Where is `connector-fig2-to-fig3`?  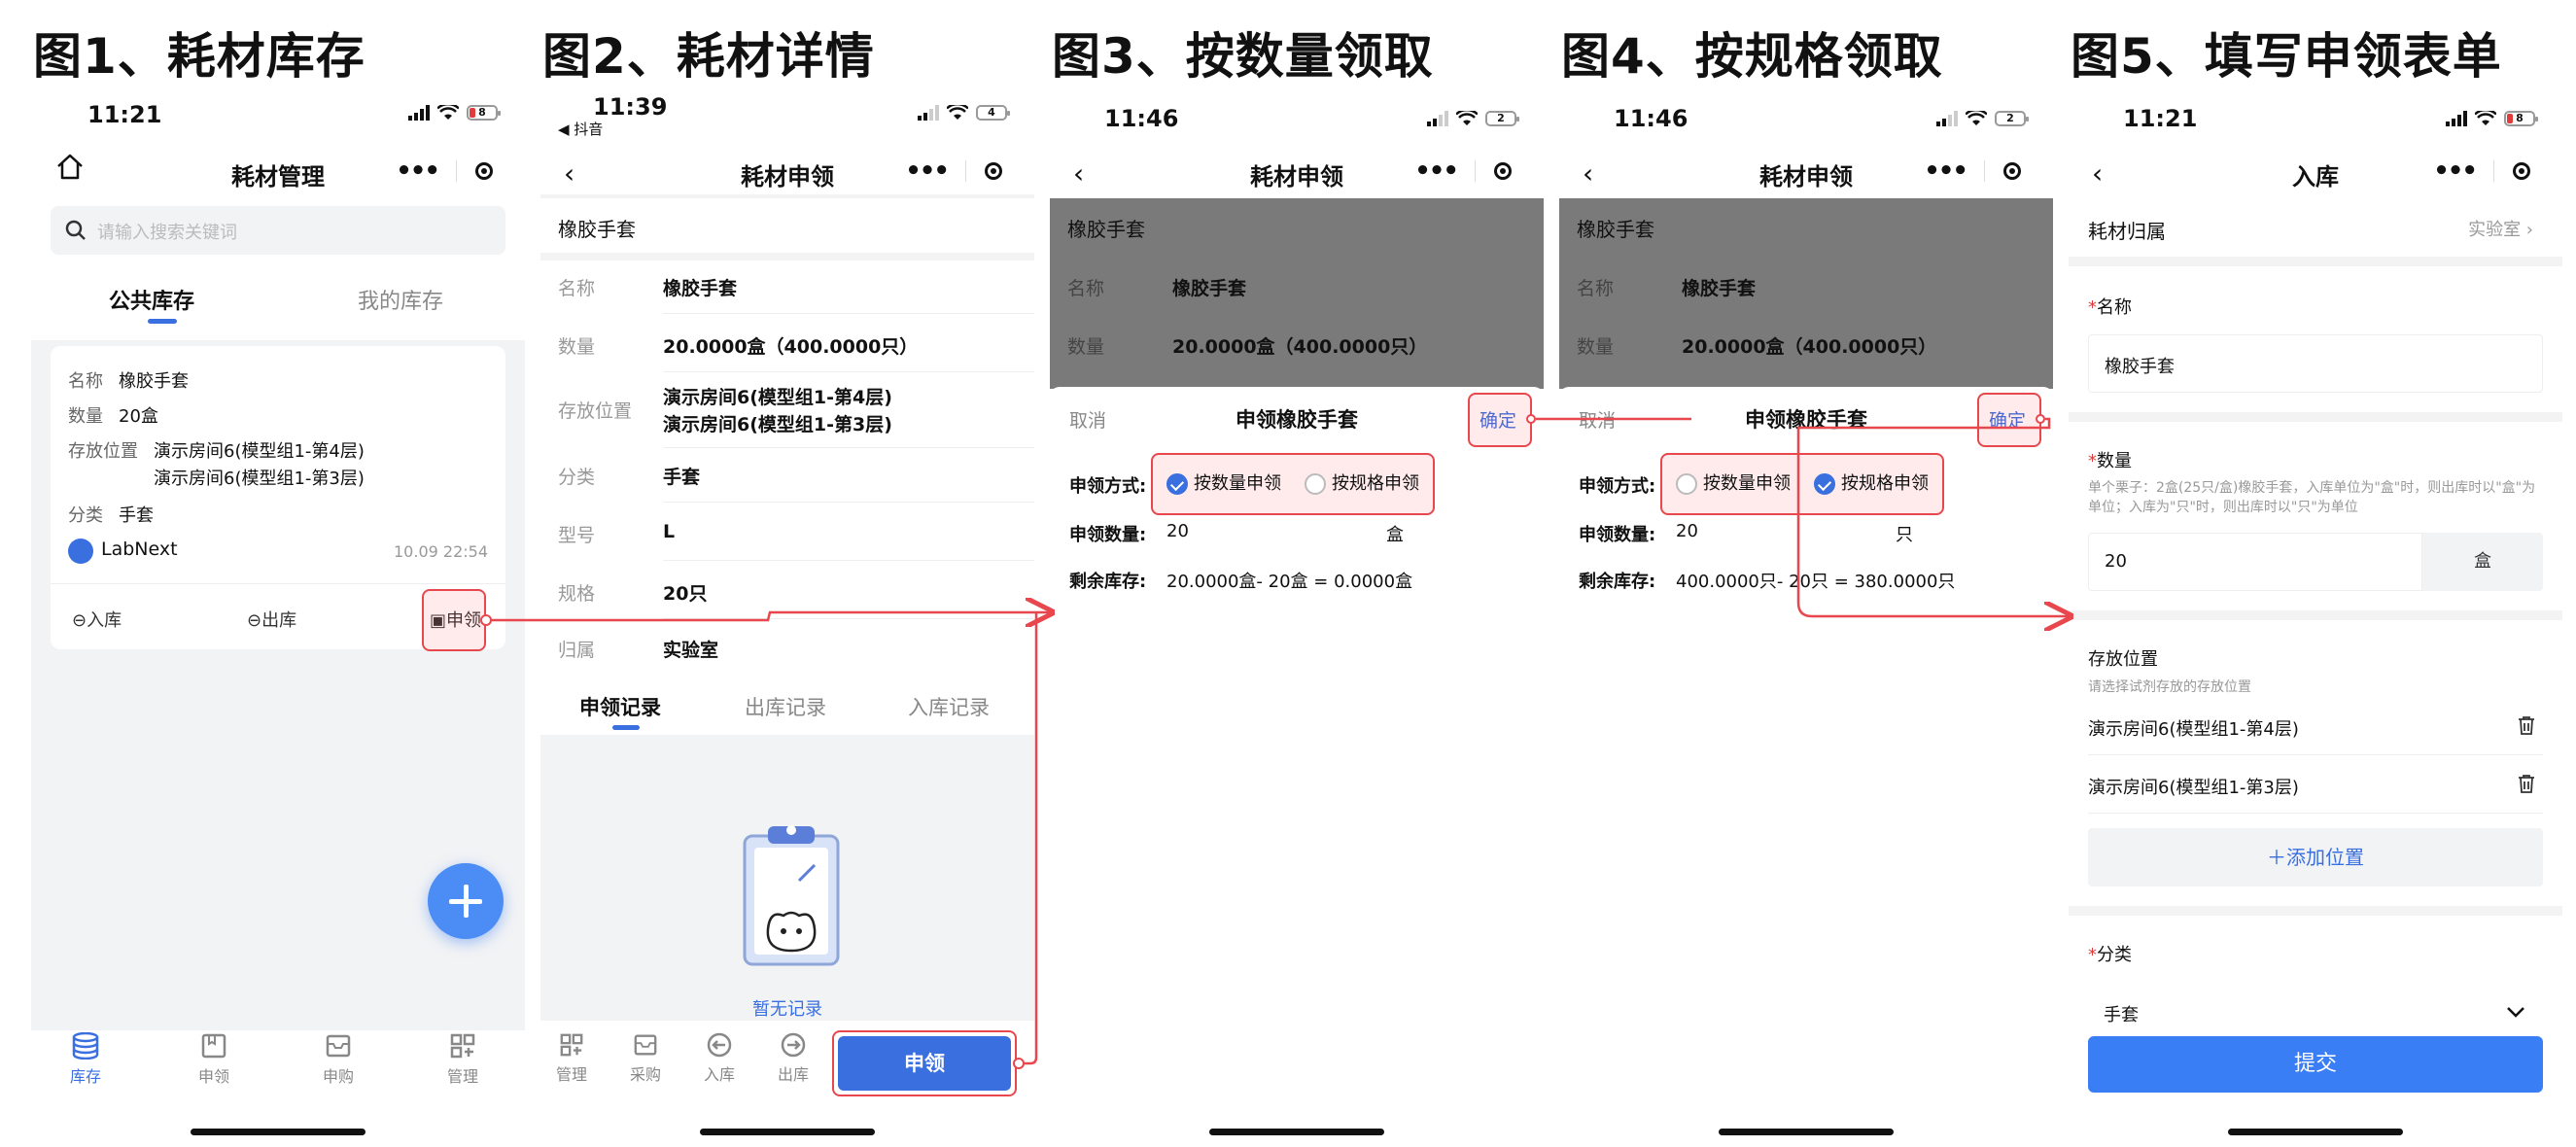 connector-fig2-to-fig3 is located at coordinates (1031, 838).